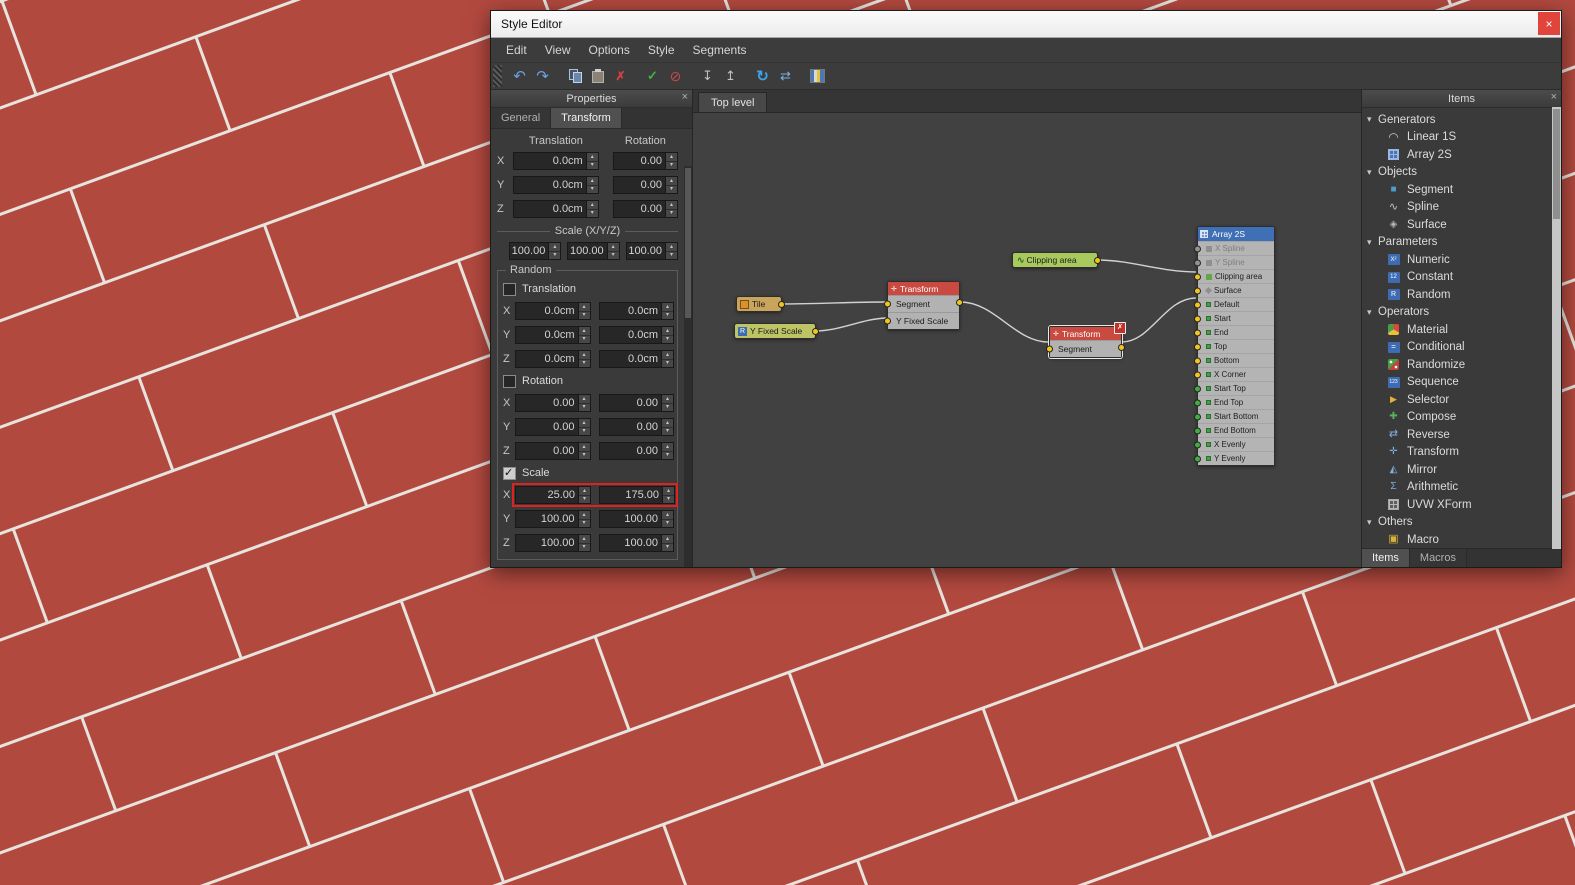  Describe the element at coordinates (733, 102) in the screenshot. I see `tab-top-level: Top level` at that location.